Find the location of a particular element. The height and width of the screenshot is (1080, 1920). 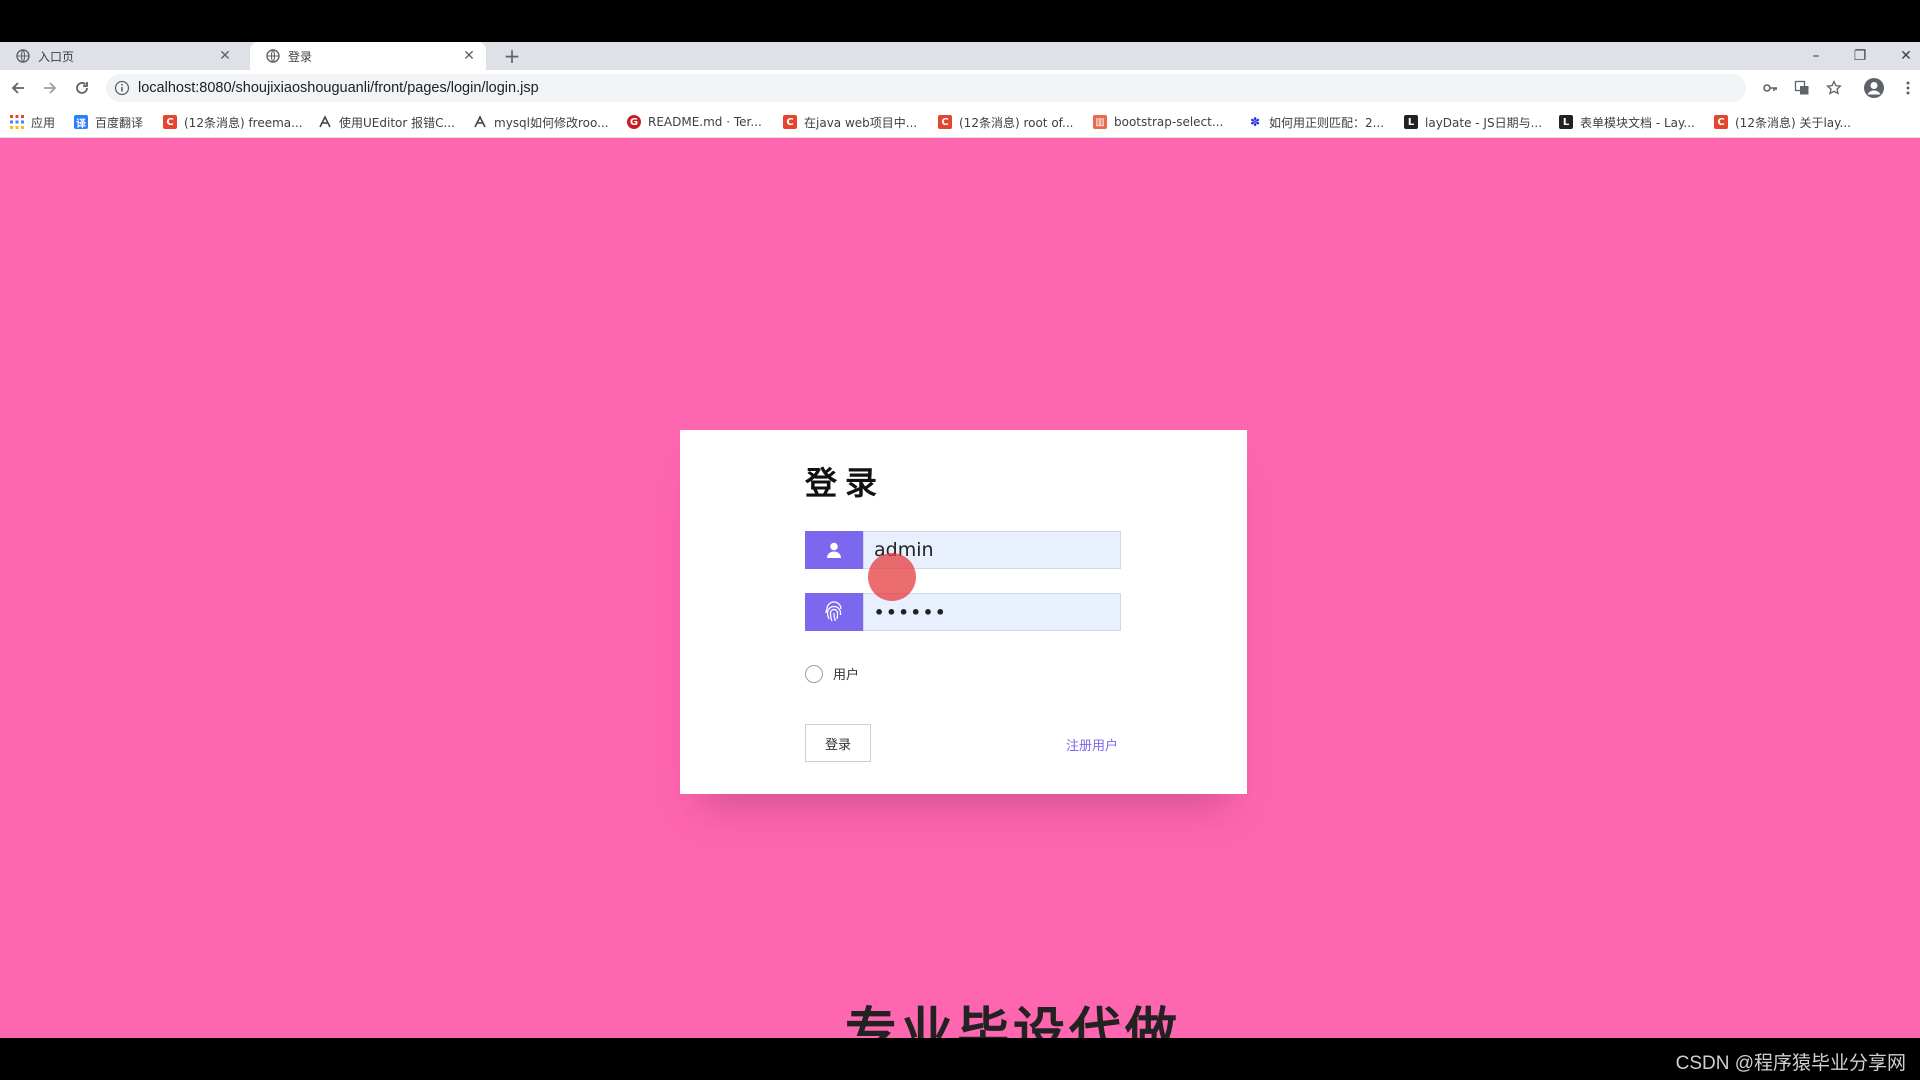

login-title: 登录 is located at coordinates (845, 483).